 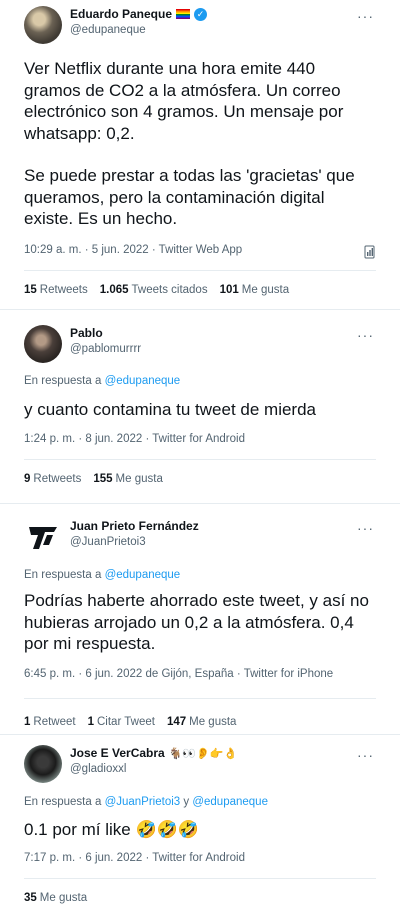 I want to click on analytics-icon, so click(x=370, y=252).